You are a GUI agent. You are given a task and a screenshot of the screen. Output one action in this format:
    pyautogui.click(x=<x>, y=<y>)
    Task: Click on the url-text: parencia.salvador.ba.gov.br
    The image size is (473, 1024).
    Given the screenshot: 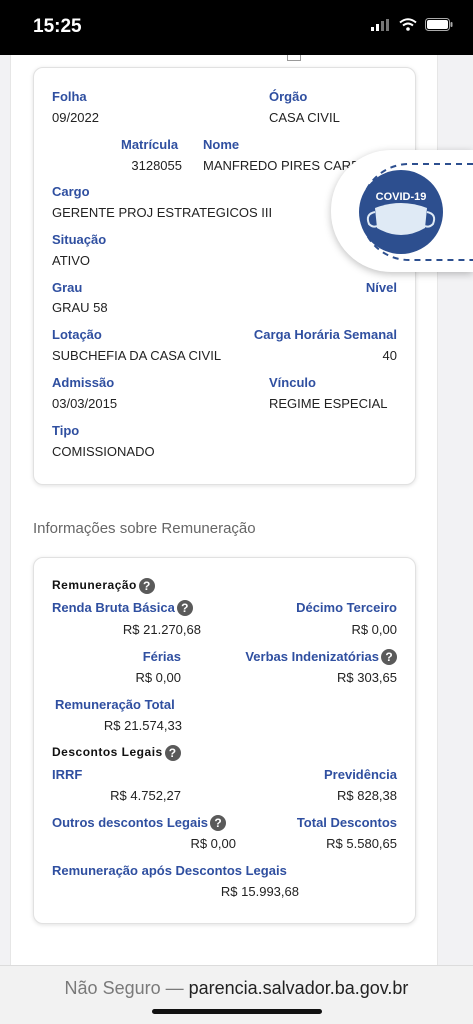 What is the action you would take?
    pyautogui.click(x=298, y=988)
    